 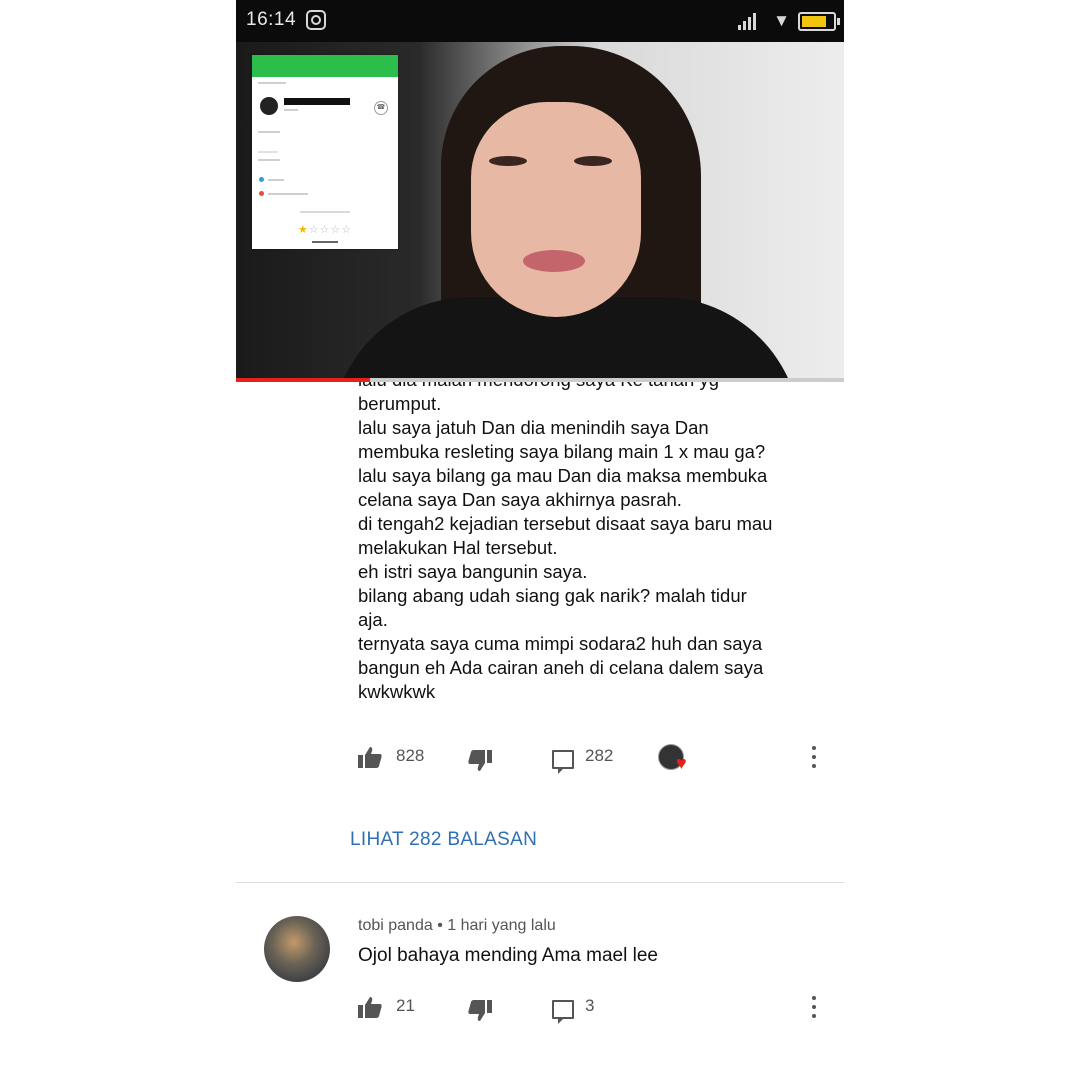 What do you see at coordinates (540, 21) in the screenshot?
I see `status-bar: 16:14 ▼` at bounding box center [540, 21].